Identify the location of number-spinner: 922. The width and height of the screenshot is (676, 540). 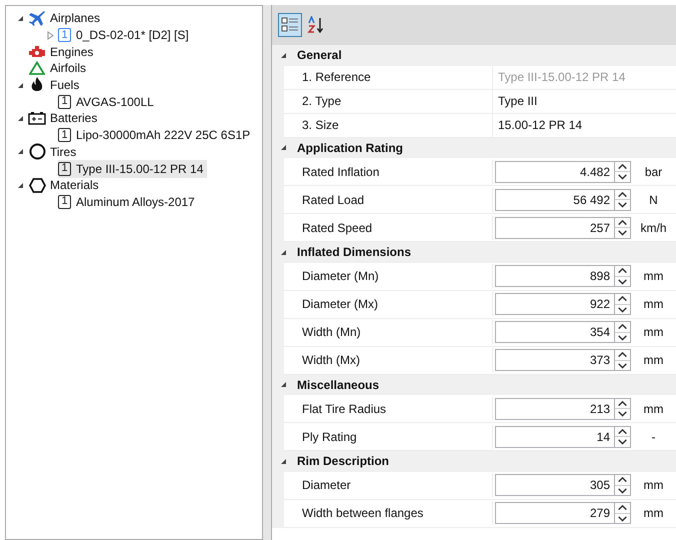
(563, 304).